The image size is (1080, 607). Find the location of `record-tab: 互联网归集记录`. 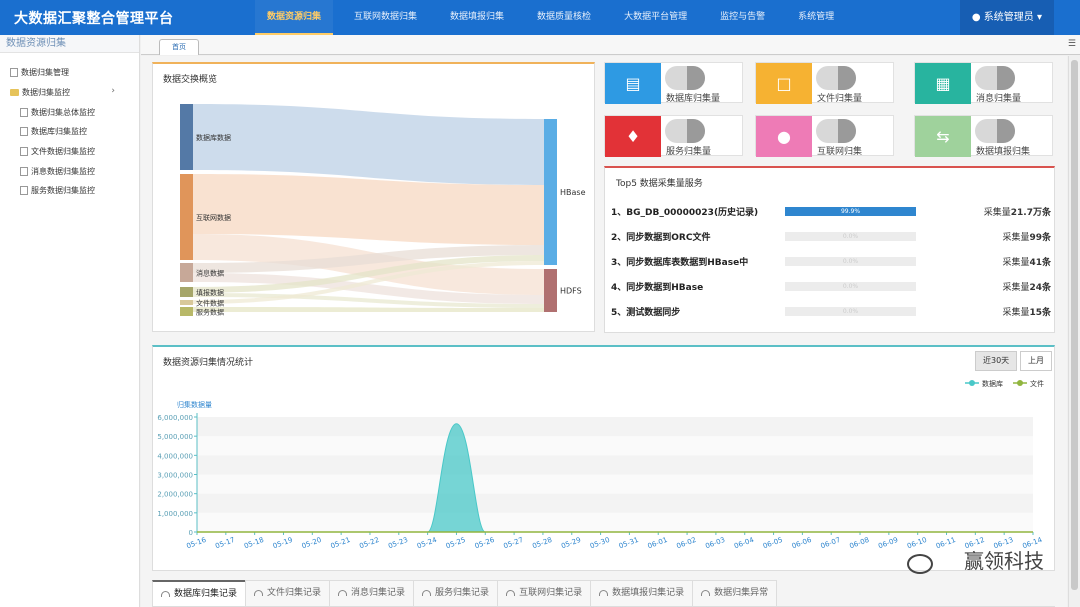

record-tab: 互联网归集记录 is located at coordinates (544, 593).